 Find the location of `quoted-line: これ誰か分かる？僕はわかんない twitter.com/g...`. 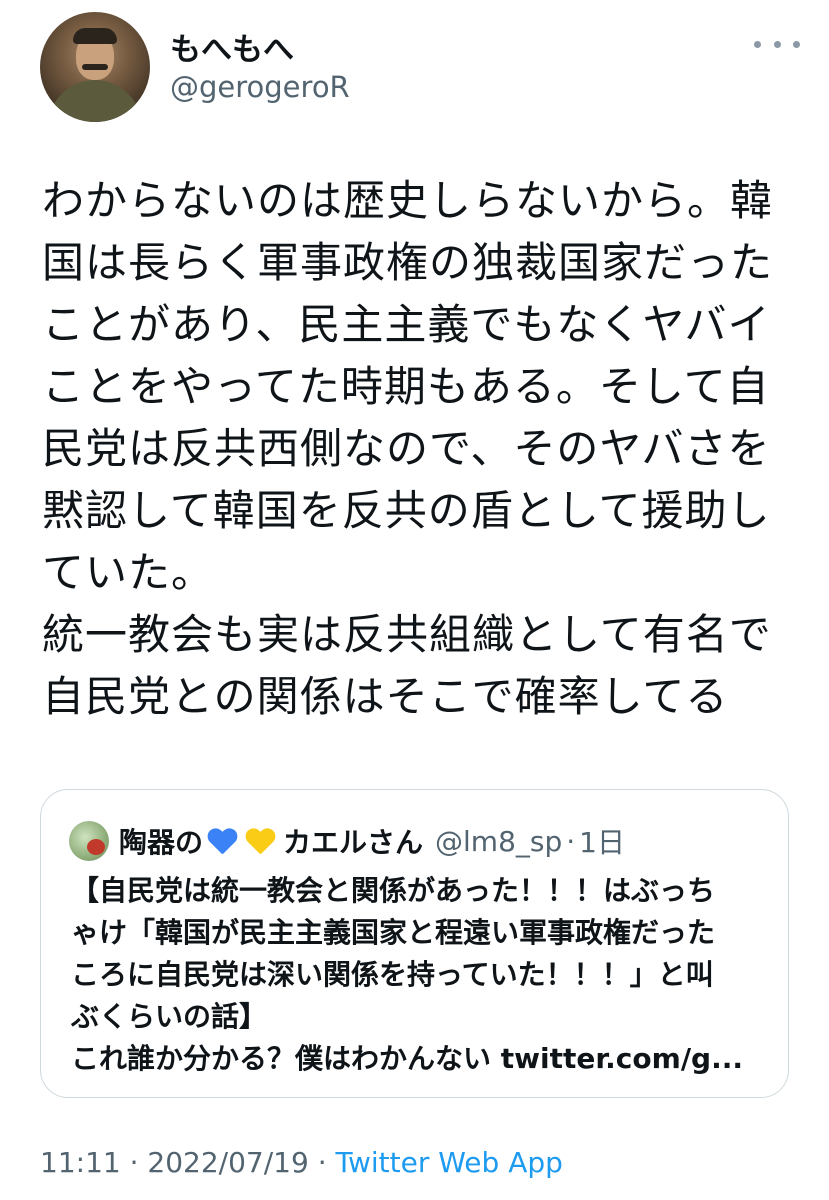

quoted-line: これ誰か分かる？僕はわかんない twitter.com/g... is located at coordinates (407, 1058).